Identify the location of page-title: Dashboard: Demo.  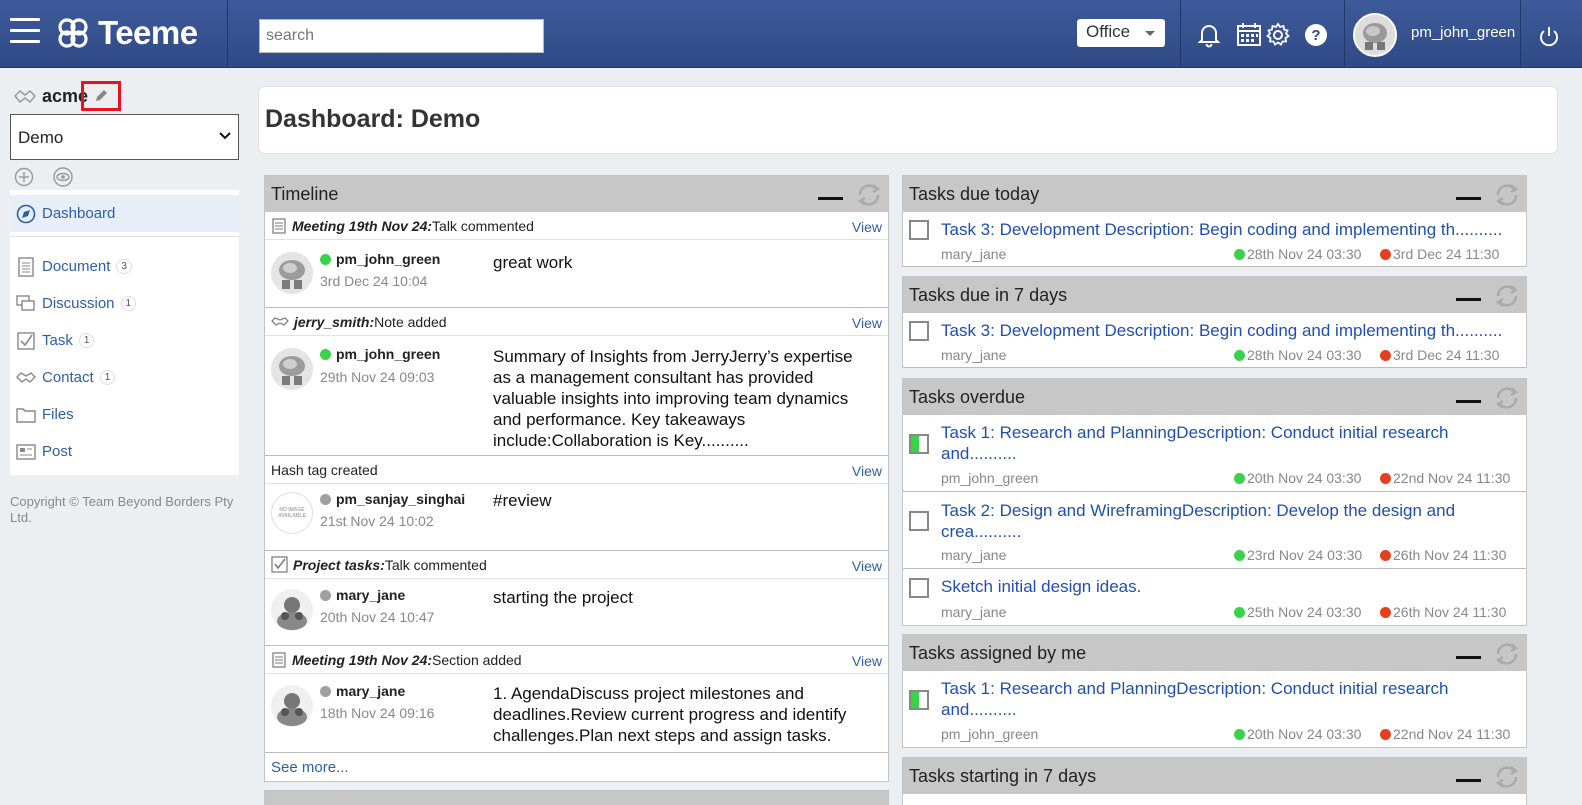
(373, 119).